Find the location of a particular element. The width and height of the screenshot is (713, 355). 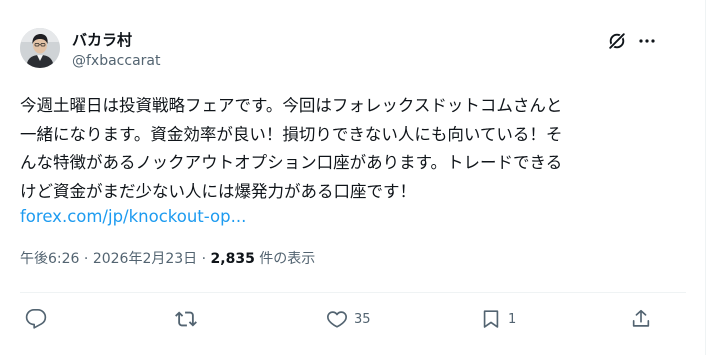

share-icon is located at coordinates (641, 318).